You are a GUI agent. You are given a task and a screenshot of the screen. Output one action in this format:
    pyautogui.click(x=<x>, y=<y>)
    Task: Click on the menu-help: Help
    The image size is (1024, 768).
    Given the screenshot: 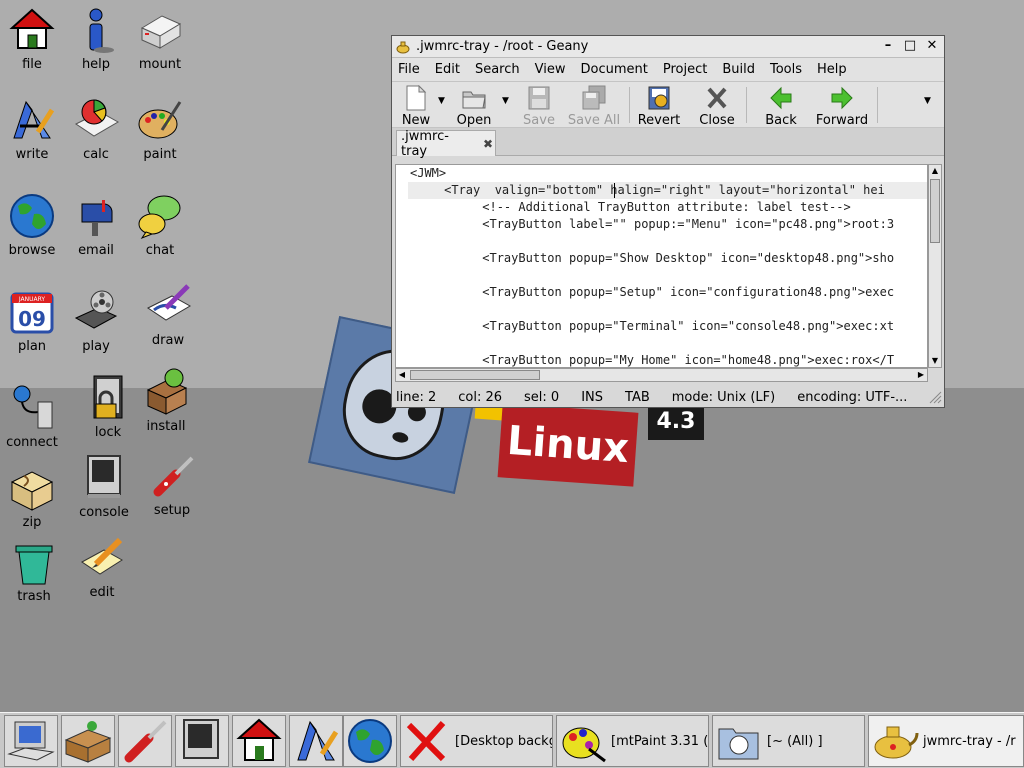 What is the action you would take?
    pyautogui.click(x=832, y=69)
    